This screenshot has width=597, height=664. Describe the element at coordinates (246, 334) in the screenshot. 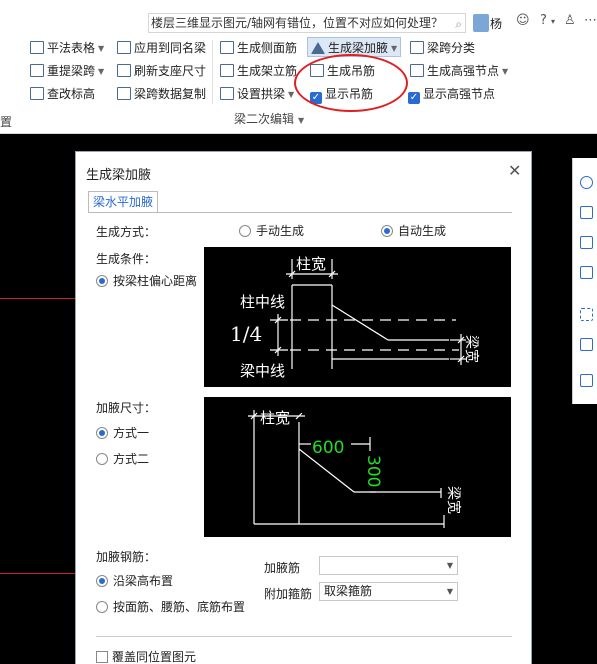

I see `fraction-text: 1/4` at that location.